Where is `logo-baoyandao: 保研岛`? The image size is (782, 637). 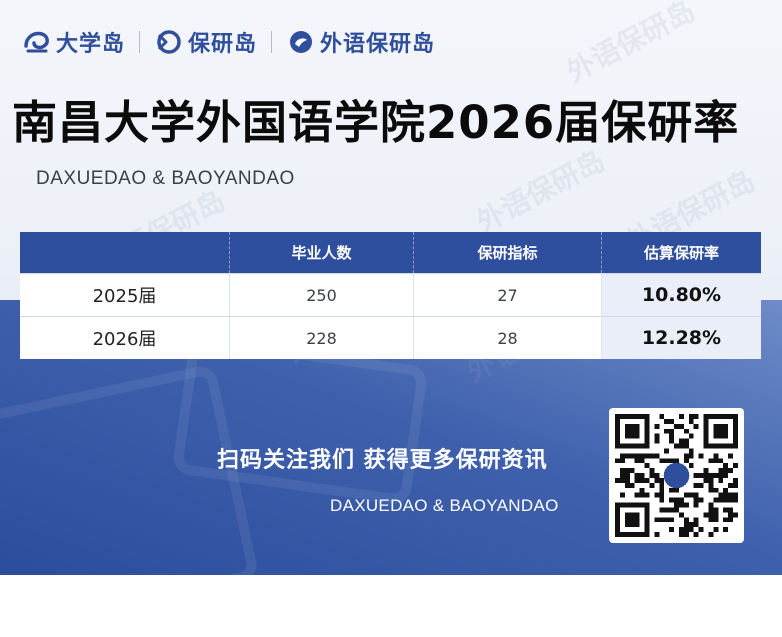
logo-baoyandao: 保研岛 is located at coordinates (205, 42).